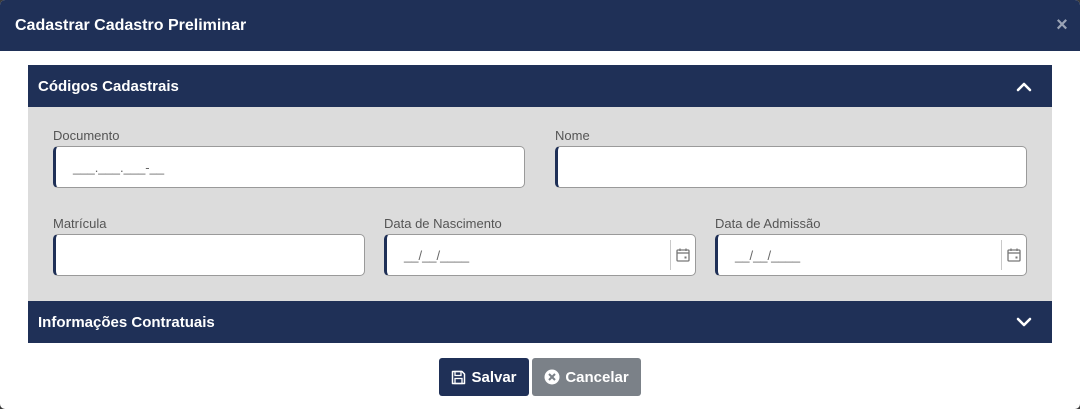  Describe the element at coordinates (871, 255) in the screenshot. I see `data-admissao-field: __/__/____` at that location.